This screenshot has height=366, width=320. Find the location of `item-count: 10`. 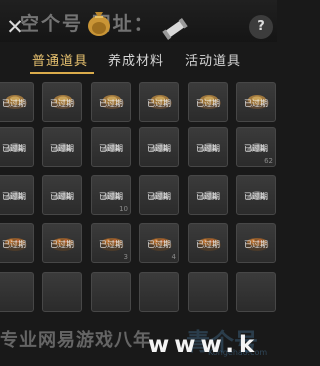

item-count: 10 is located at coordinates (123, 209).